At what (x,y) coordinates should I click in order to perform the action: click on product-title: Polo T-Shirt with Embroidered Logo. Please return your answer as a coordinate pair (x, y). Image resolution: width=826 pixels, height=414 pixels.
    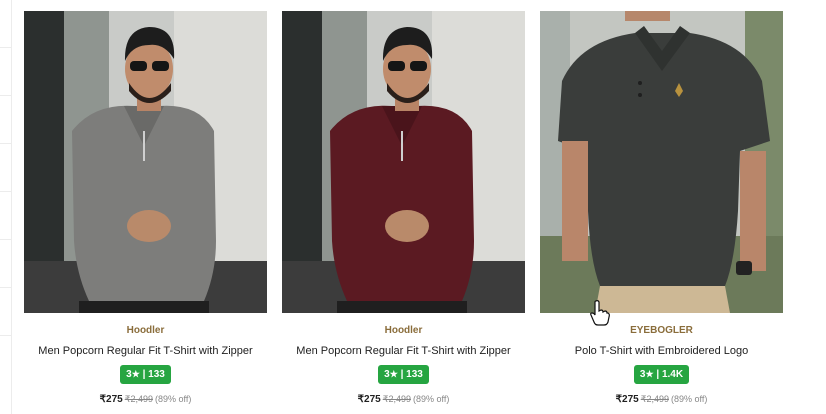
    Looking at the image, I should click on (661, 351).